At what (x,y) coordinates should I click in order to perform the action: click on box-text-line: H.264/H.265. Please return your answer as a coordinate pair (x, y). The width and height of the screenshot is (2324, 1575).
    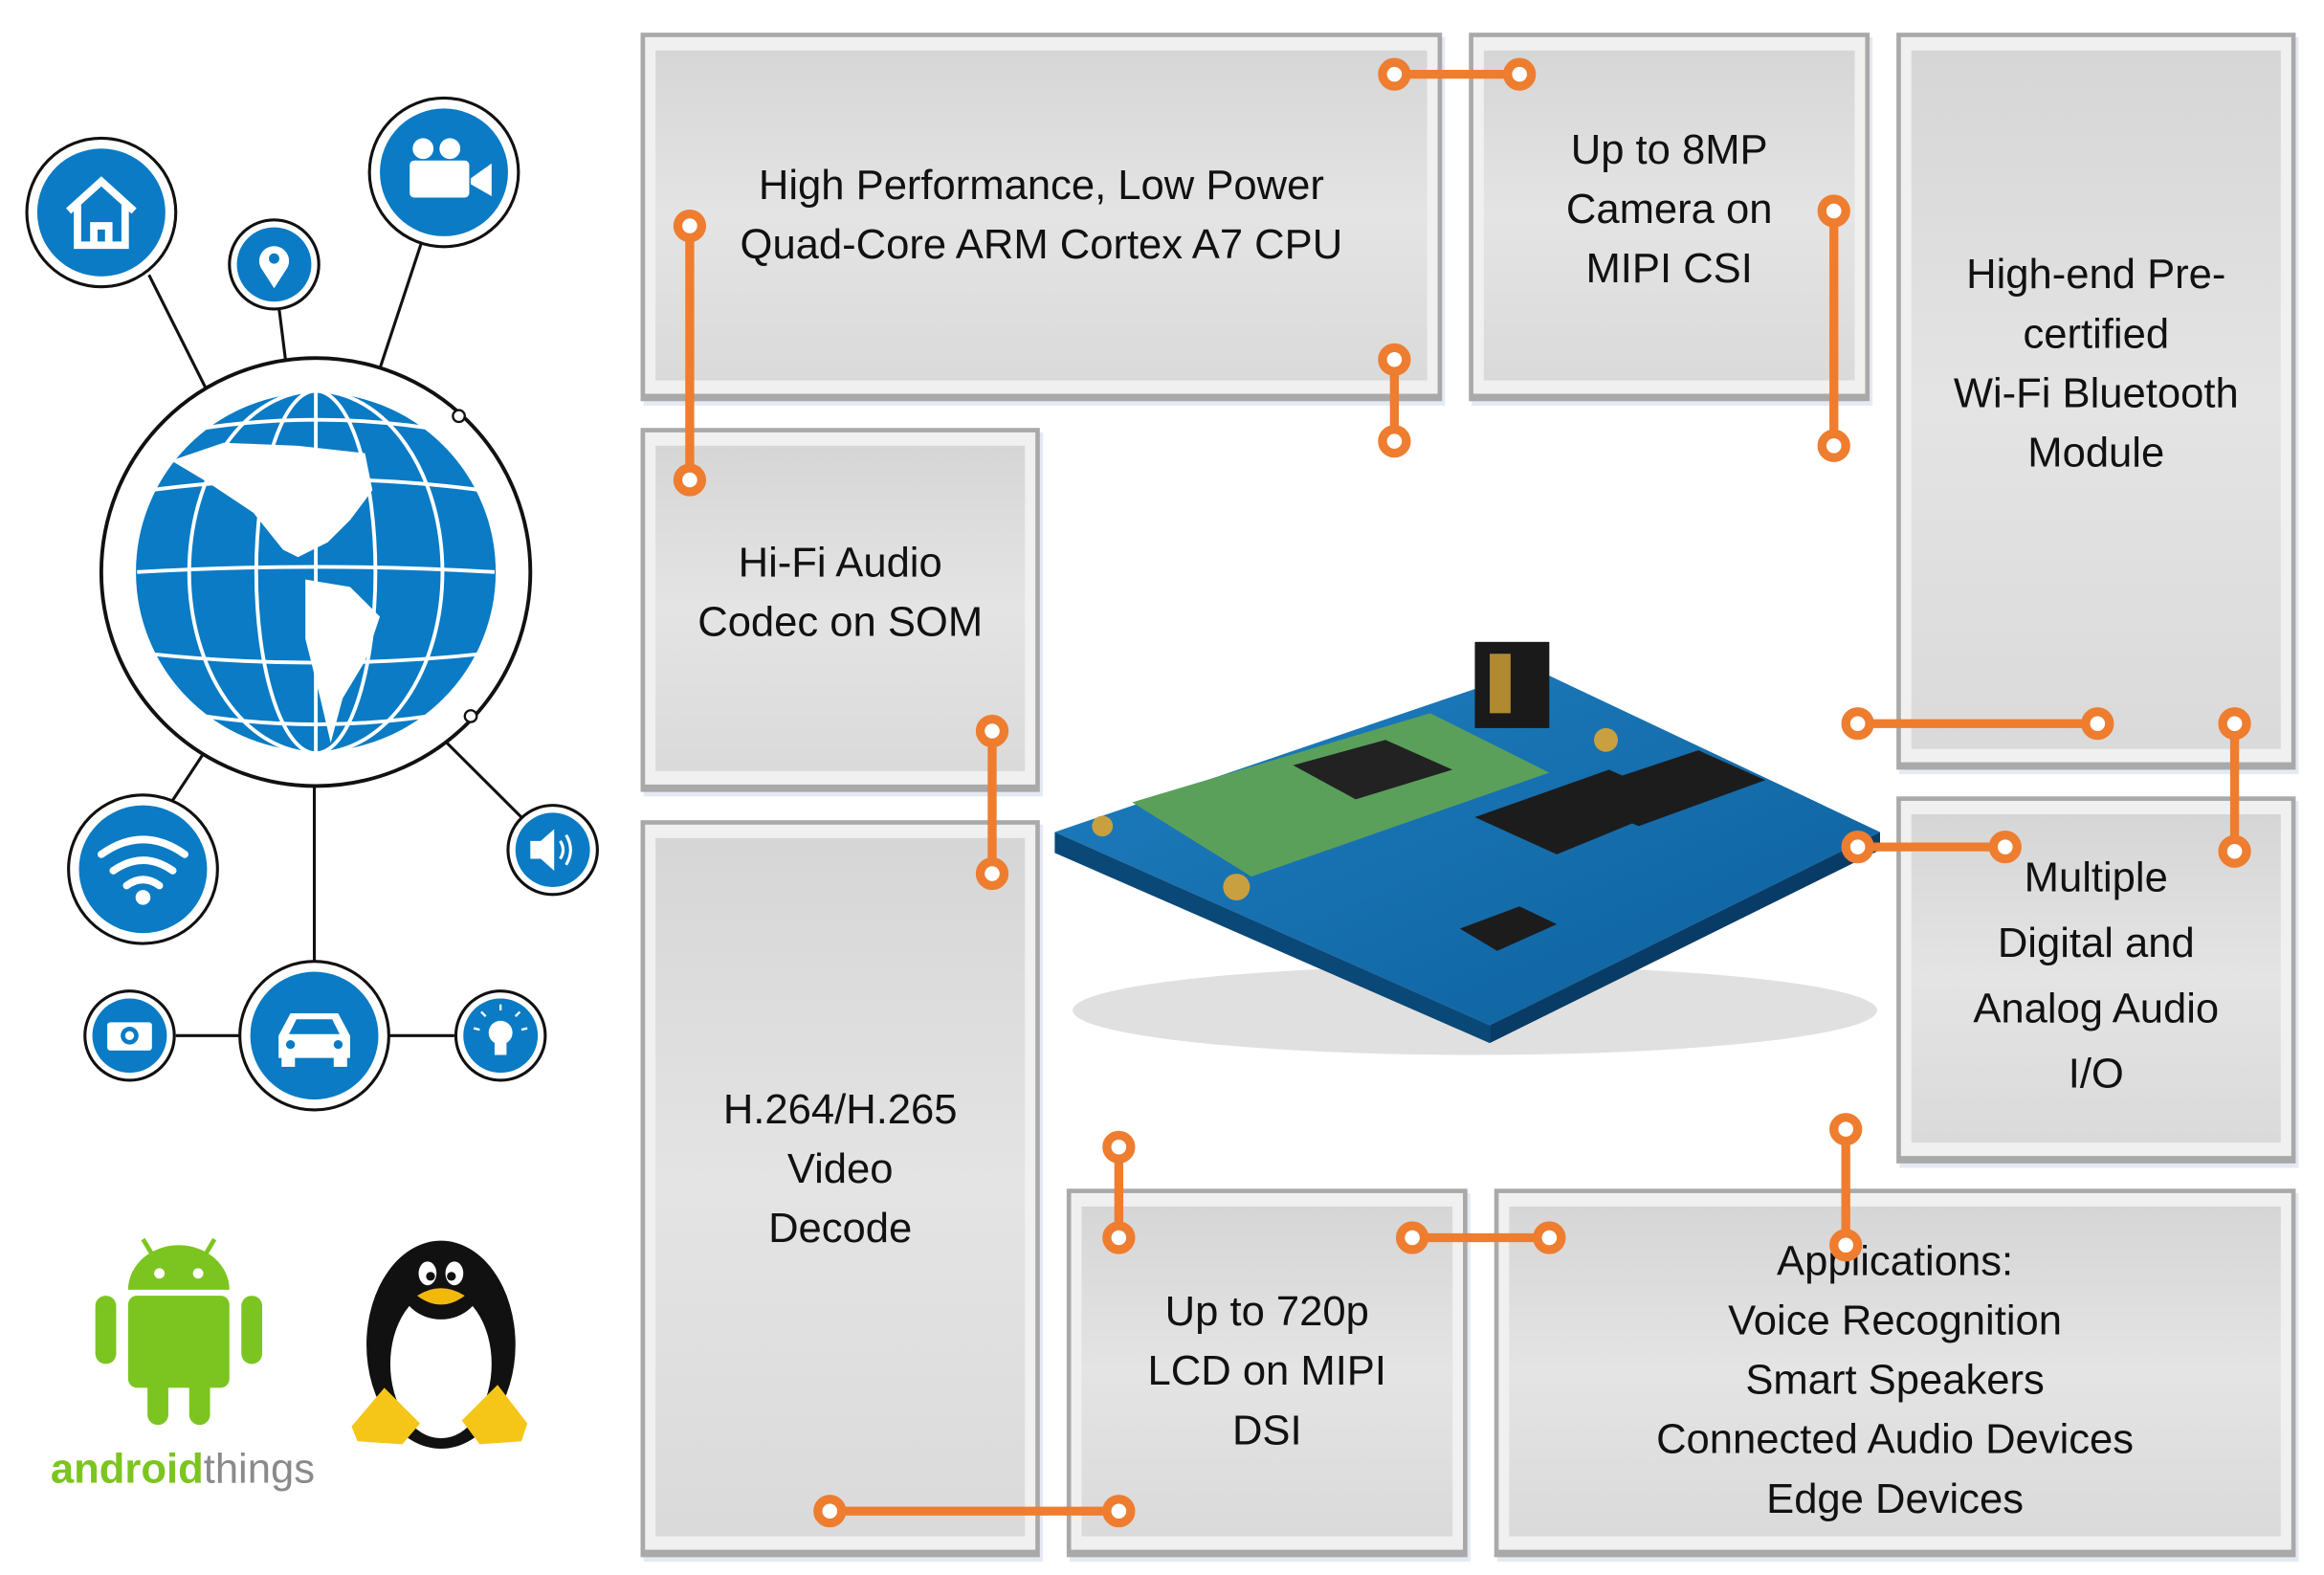
    Looking at the image, I should click on (840, 1110).